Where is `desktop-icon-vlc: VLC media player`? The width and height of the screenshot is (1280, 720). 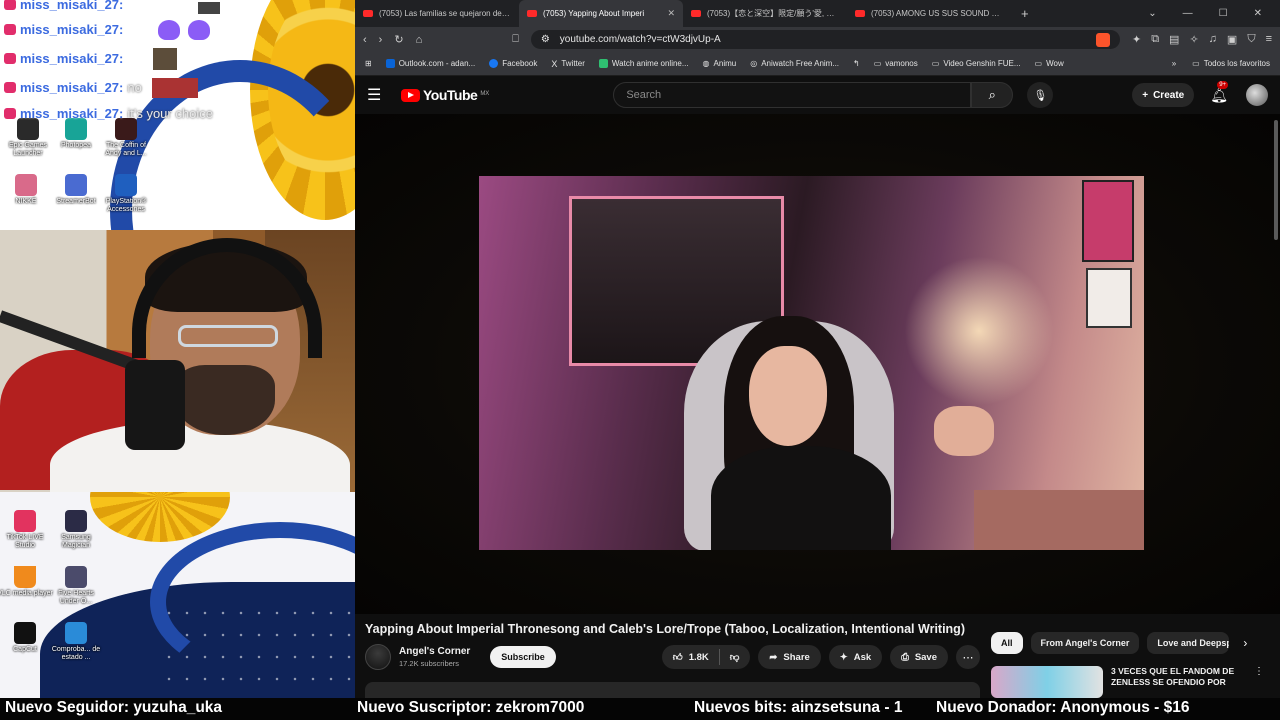
desktop-icon-vlc: VLC media player is located at coordinates (26, 582).